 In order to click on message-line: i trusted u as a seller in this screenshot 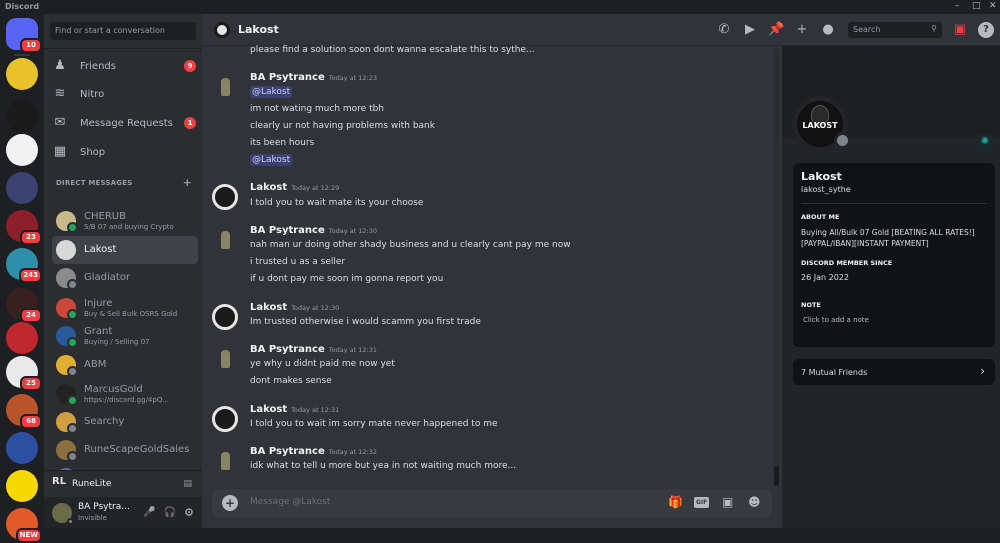, I will do `click(298, 262)`.